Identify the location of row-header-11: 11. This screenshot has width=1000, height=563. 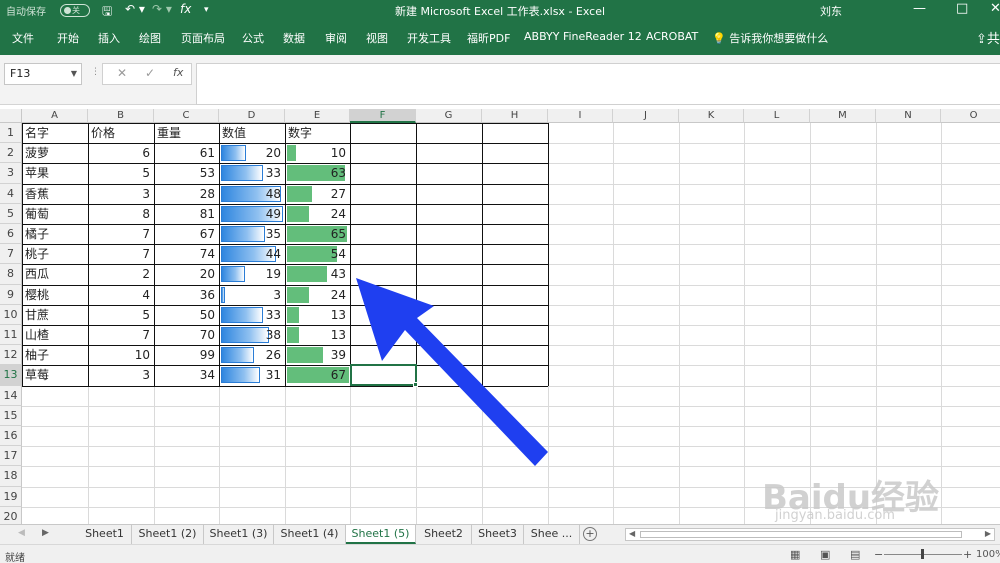
(11, 335).